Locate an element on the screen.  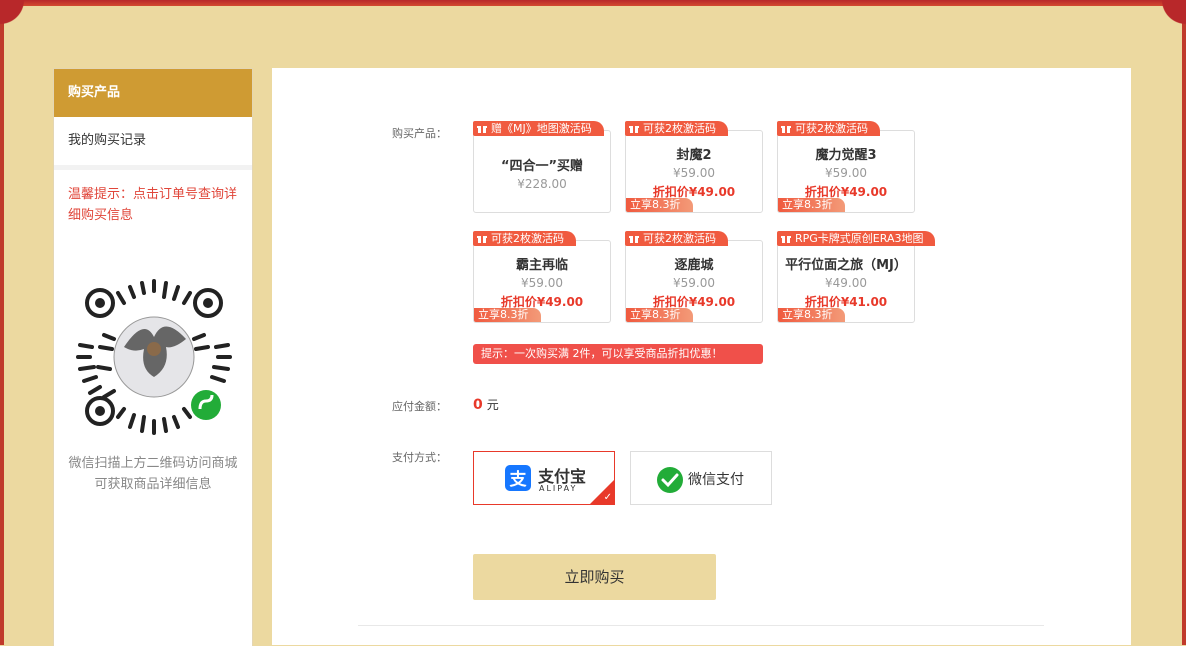
decorative-top-border is located at coordinates (593, 3).